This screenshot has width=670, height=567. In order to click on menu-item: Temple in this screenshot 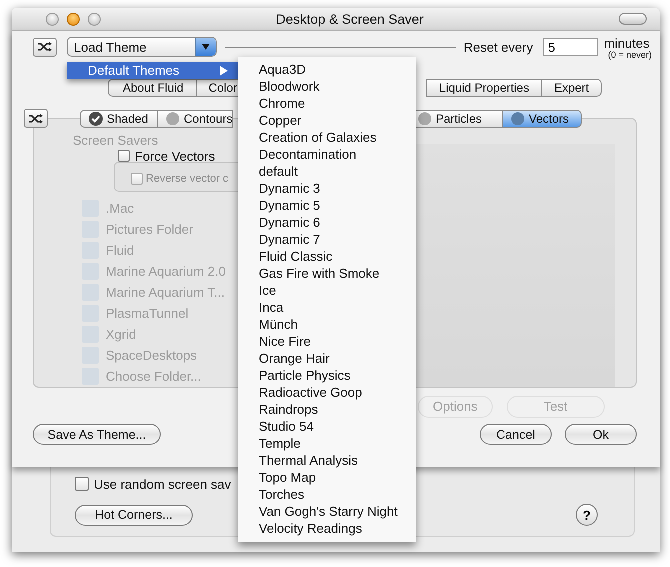, I will do `click(327, 443)`.